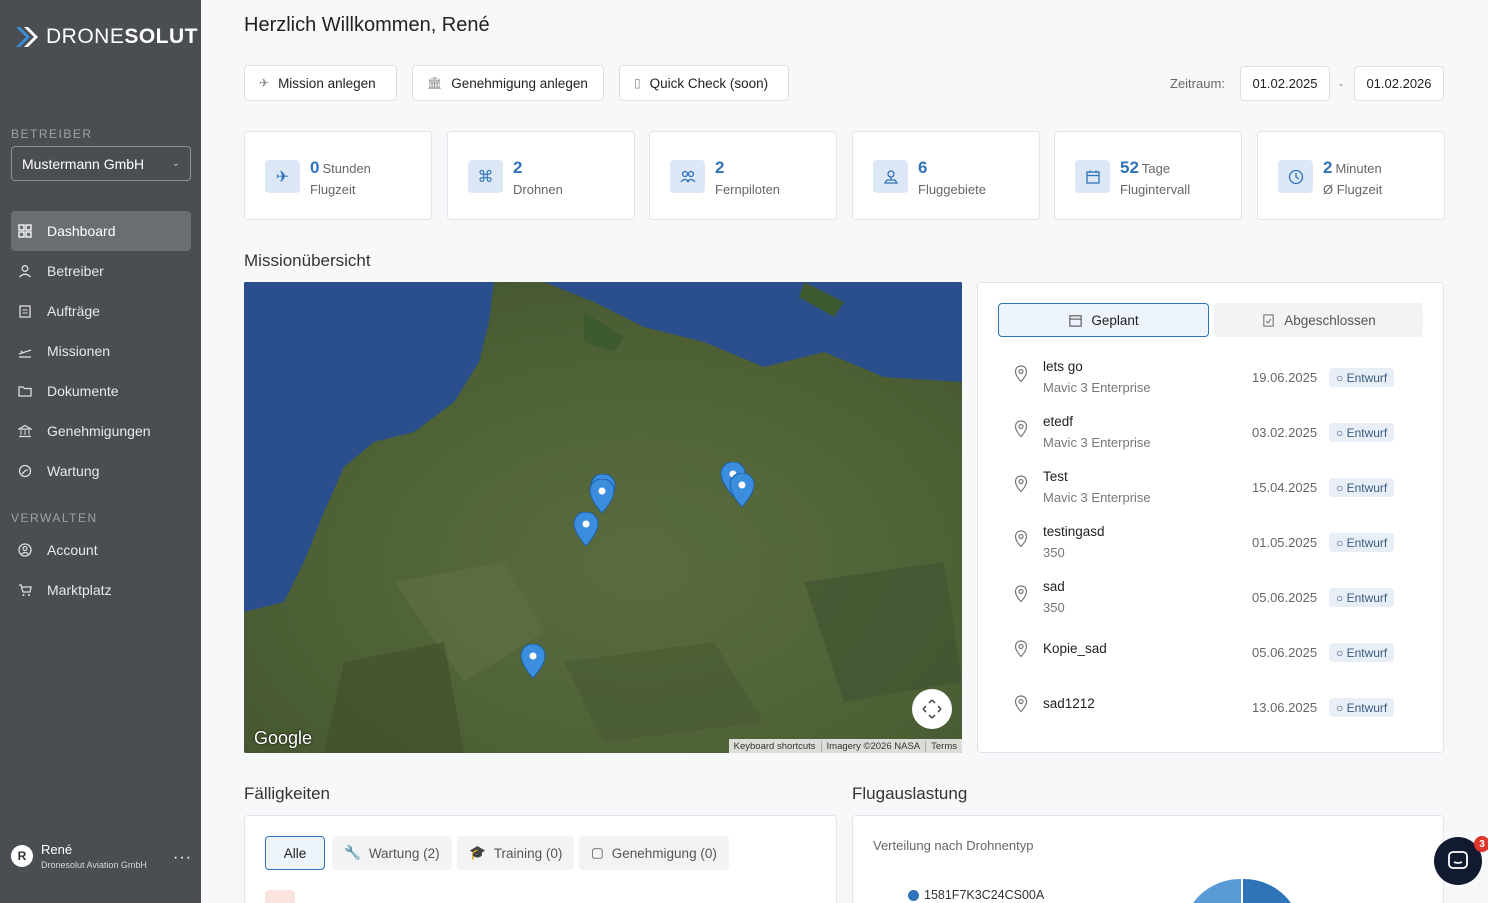  I want to click on filter-label: Alle, so click(295, 853).